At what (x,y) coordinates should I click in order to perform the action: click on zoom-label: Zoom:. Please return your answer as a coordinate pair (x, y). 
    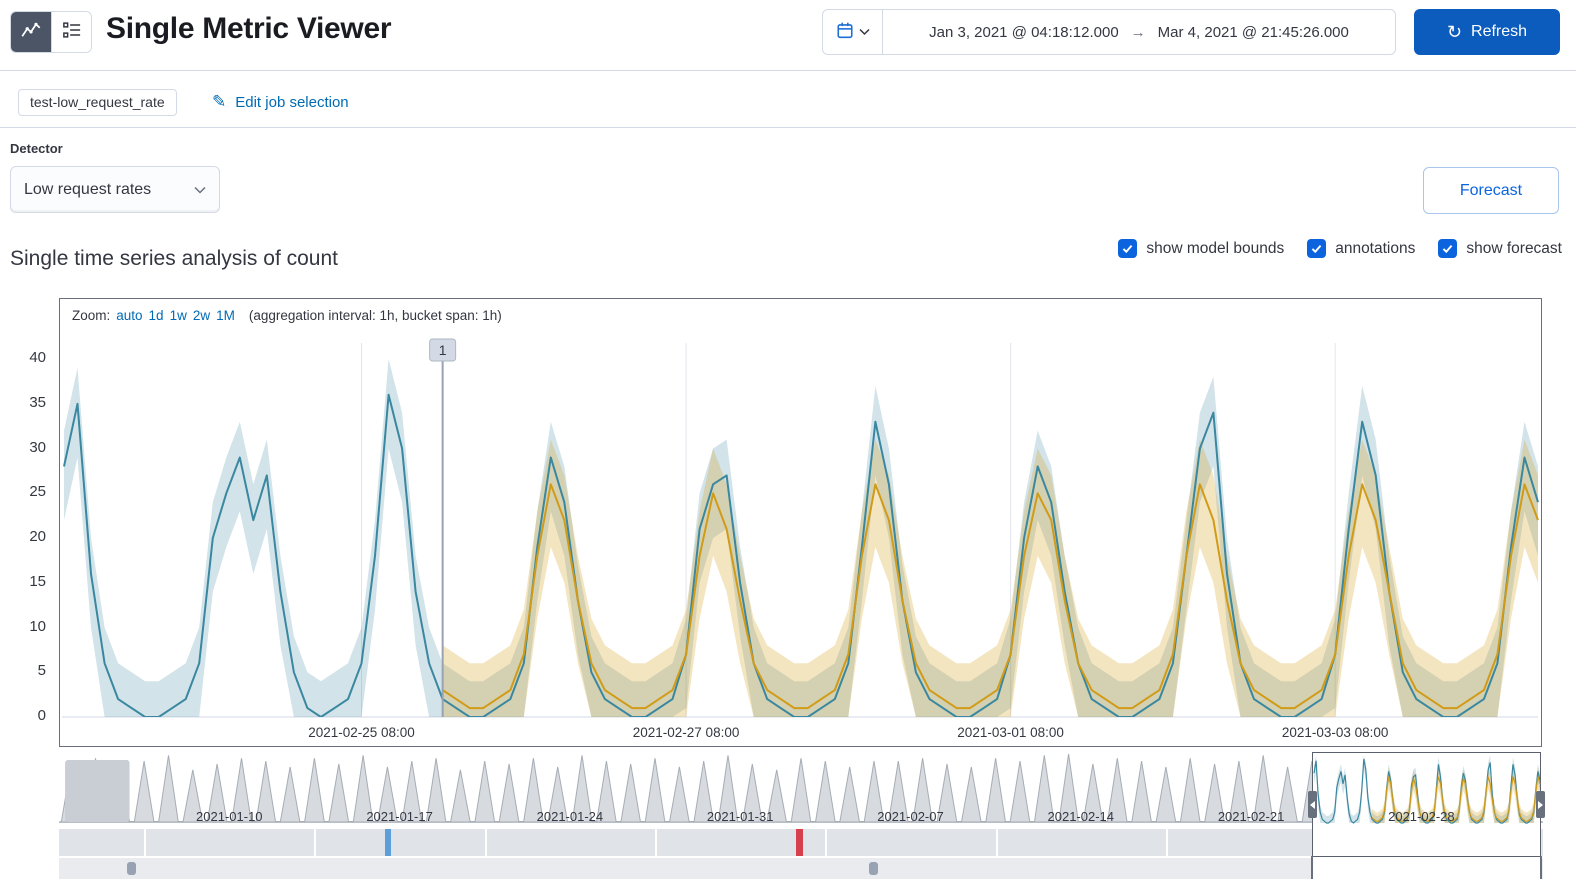
    Looking at the image, I should click on (91, 315).